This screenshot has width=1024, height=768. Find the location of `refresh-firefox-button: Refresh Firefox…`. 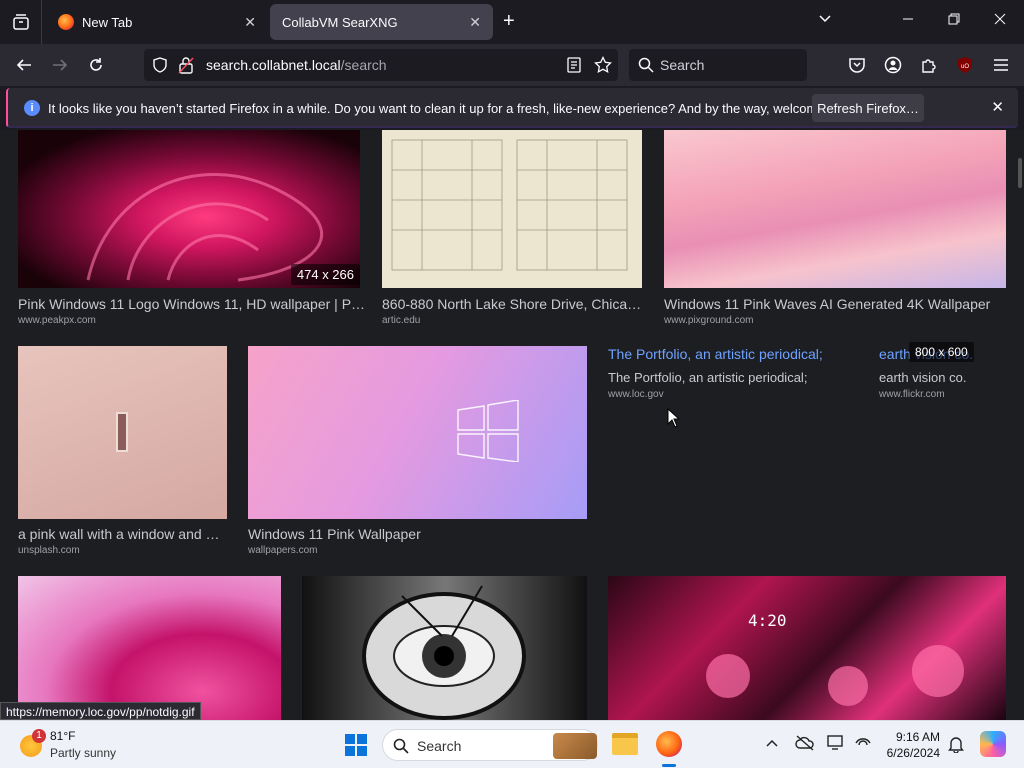

refresh-firefox-button: Refresh Firefox… is located at coordinates (868, 108).